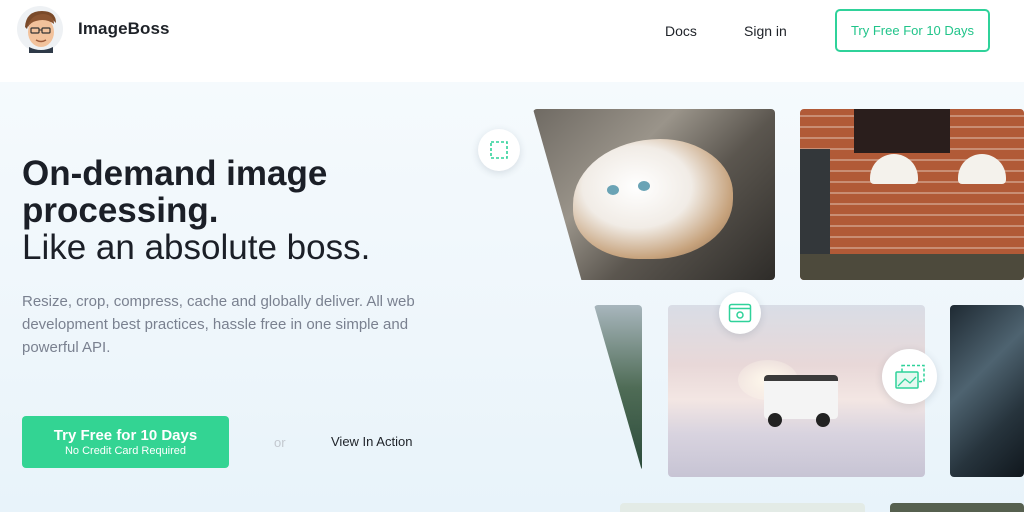 The height and width of the screenshot is (512, 1024). I want to click on hero-title-strong: On-demand image processing., so click(175, 192).